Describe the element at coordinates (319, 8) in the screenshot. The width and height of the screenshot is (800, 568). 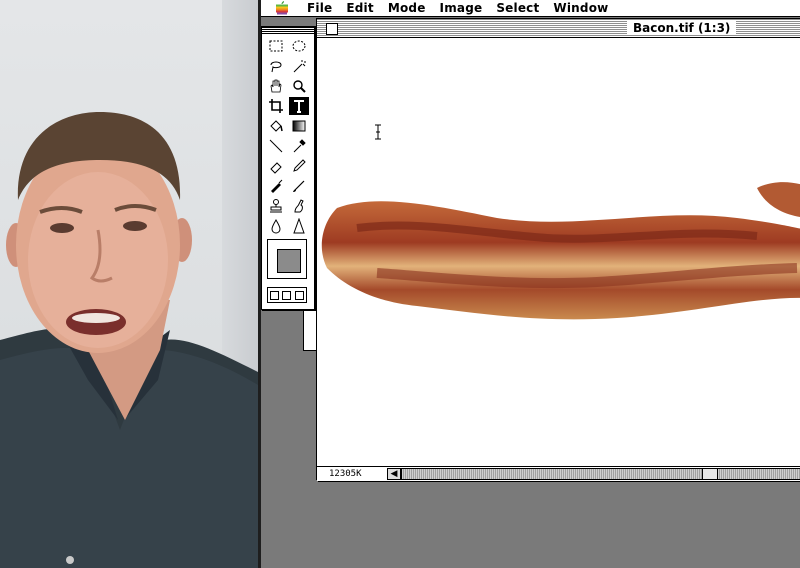
I see `menu-file: File` at that location.